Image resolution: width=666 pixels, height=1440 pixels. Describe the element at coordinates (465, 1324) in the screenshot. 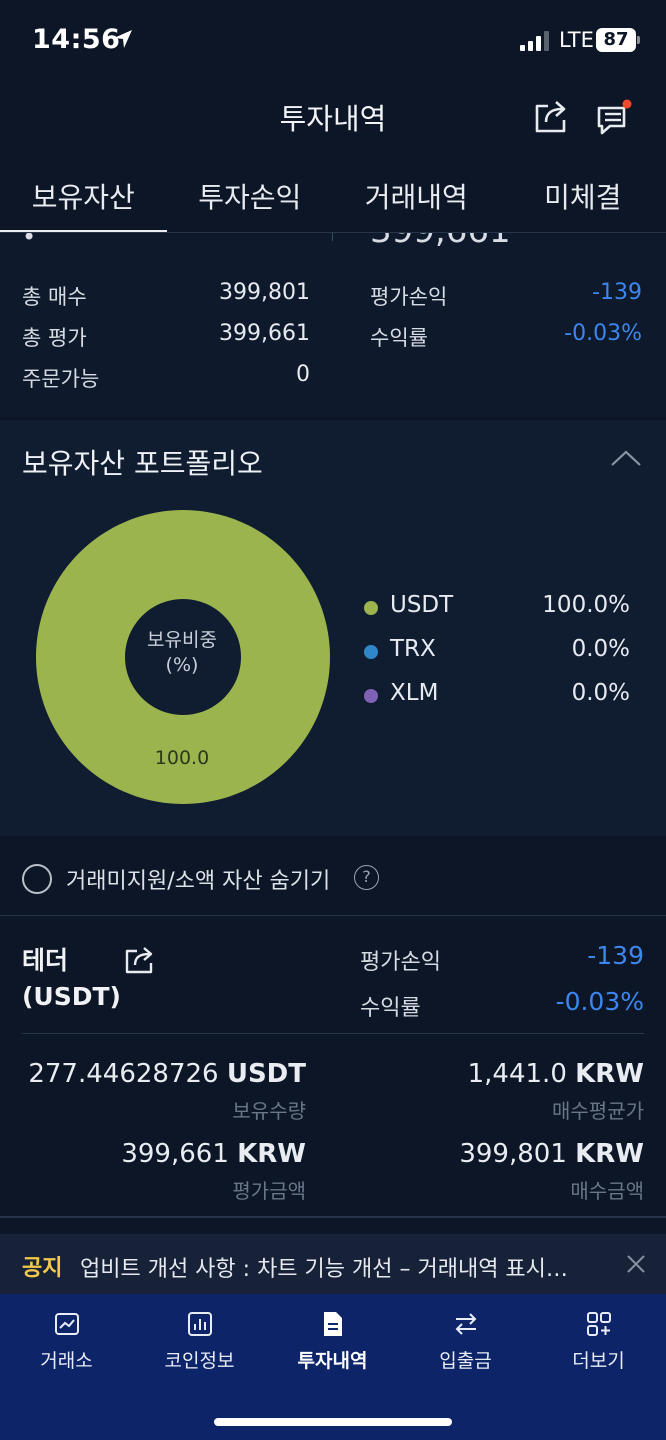

I see `transfer-icon` at that location.